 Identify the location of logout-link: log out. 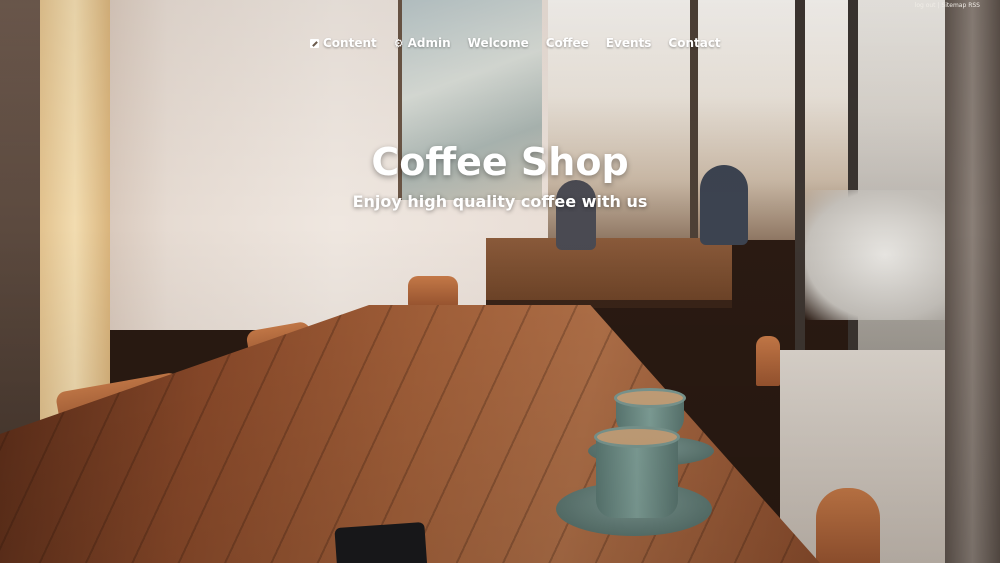
(925, 5).